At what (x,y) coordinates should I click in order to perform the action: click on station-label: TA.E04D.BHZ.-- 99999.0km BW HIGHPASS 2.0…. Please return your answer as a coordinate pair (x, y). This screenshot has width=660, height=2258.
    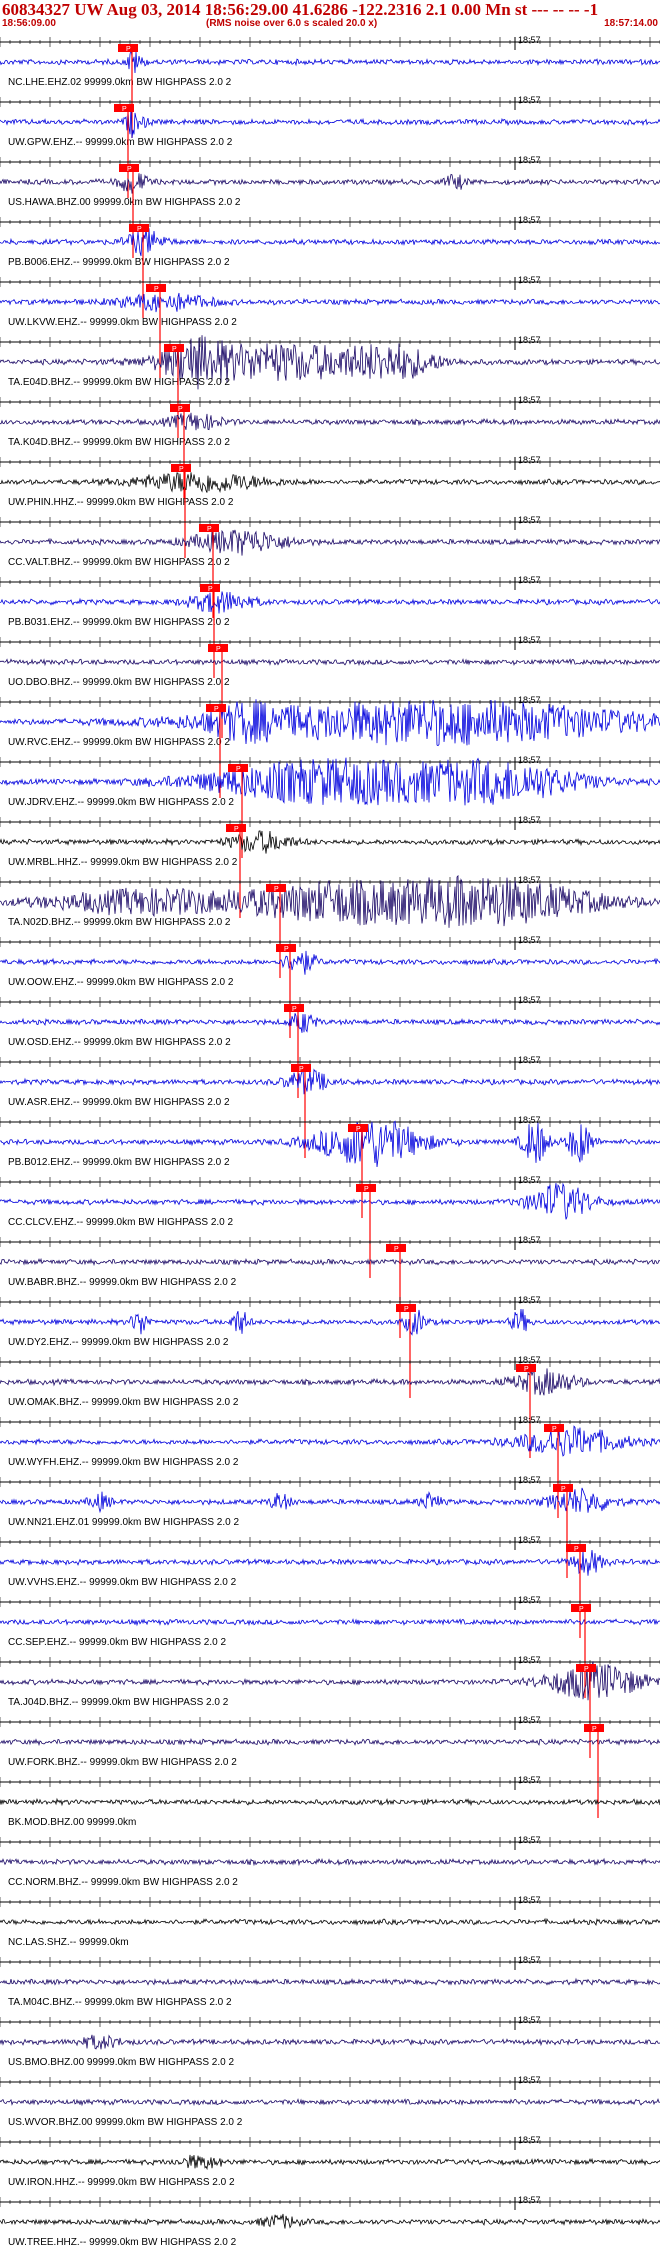
    Looking at the image, I should click on (119, 382).